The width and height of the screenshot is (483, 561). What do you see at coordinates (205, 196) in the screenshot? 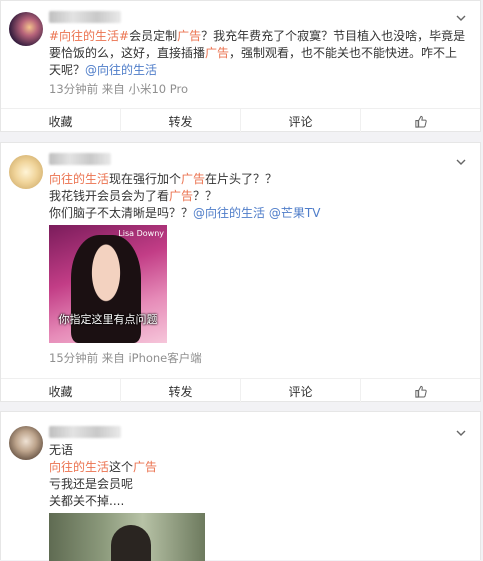
I see `text-segment: ？？` at bounding box center [205, 196].